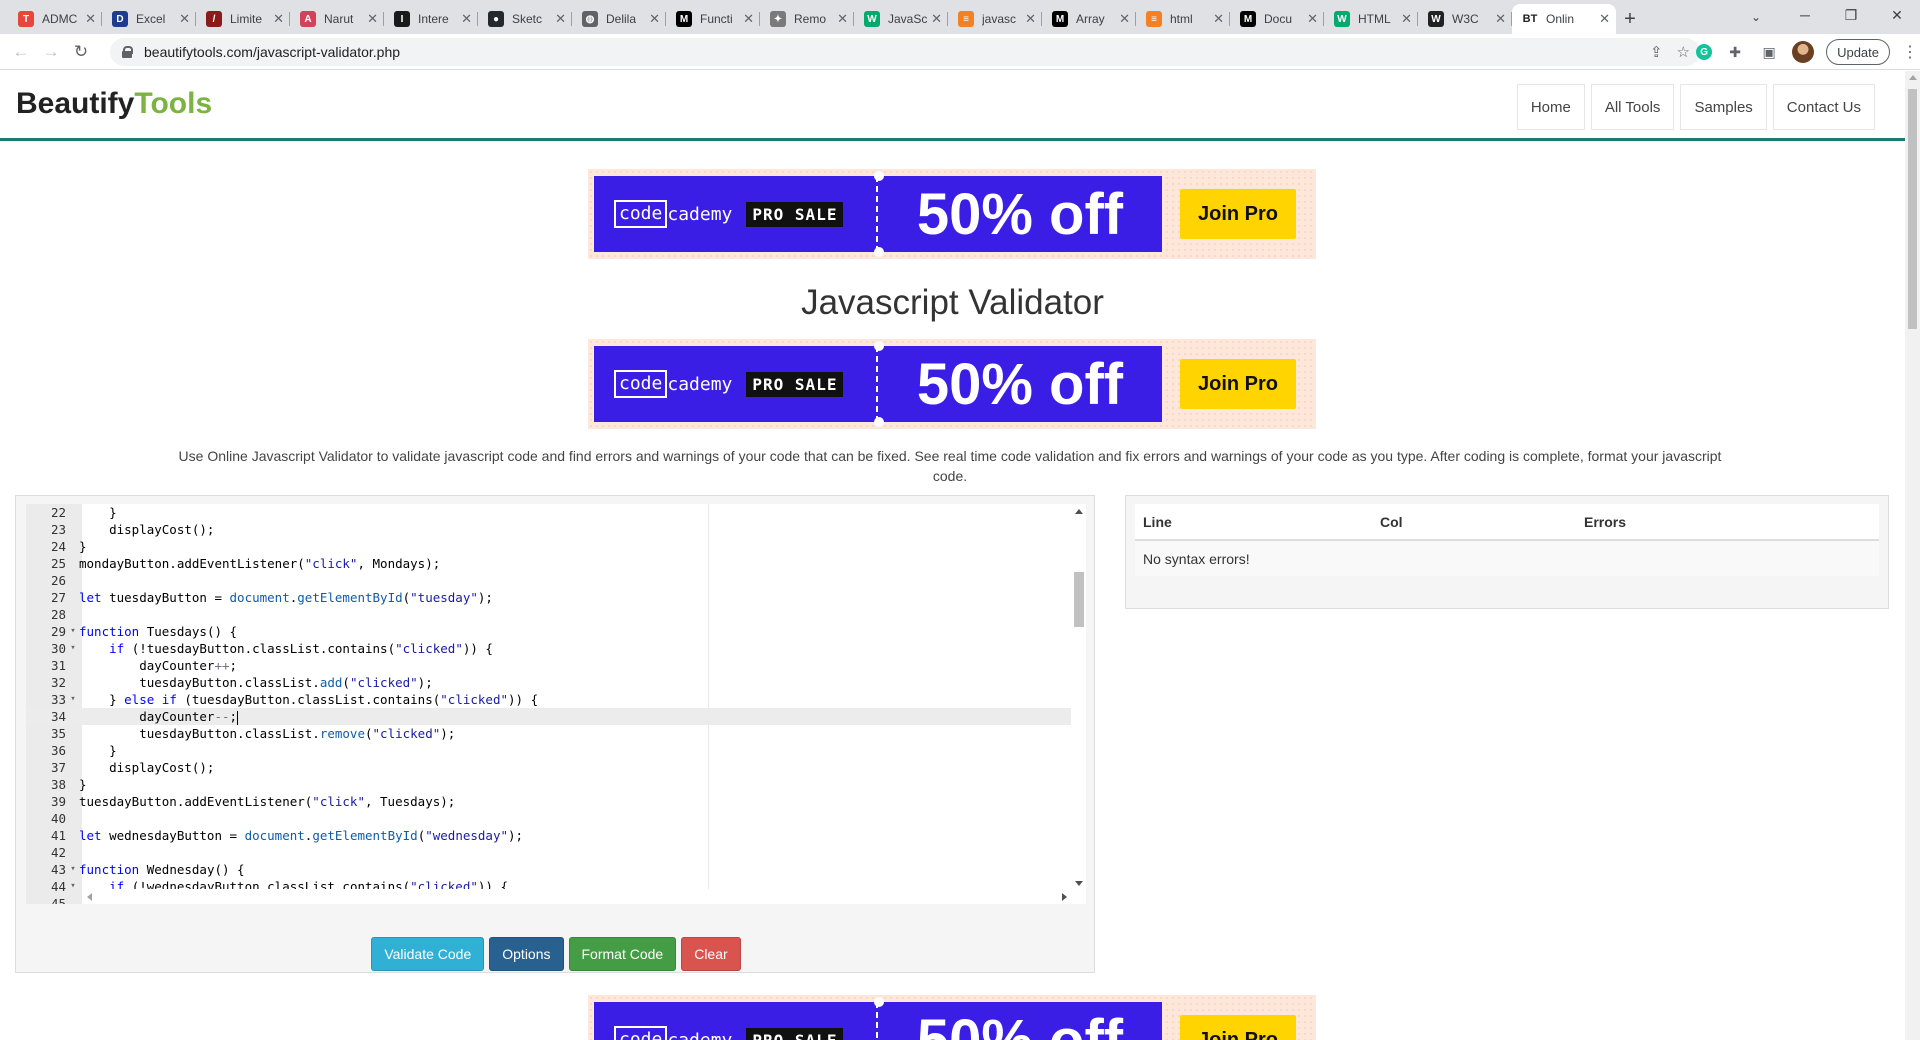 This screenshot has width=1920, height=1040. Describe the element at coordinates (526, 954) in the screenshot. I see `options-button: Options` at that location.